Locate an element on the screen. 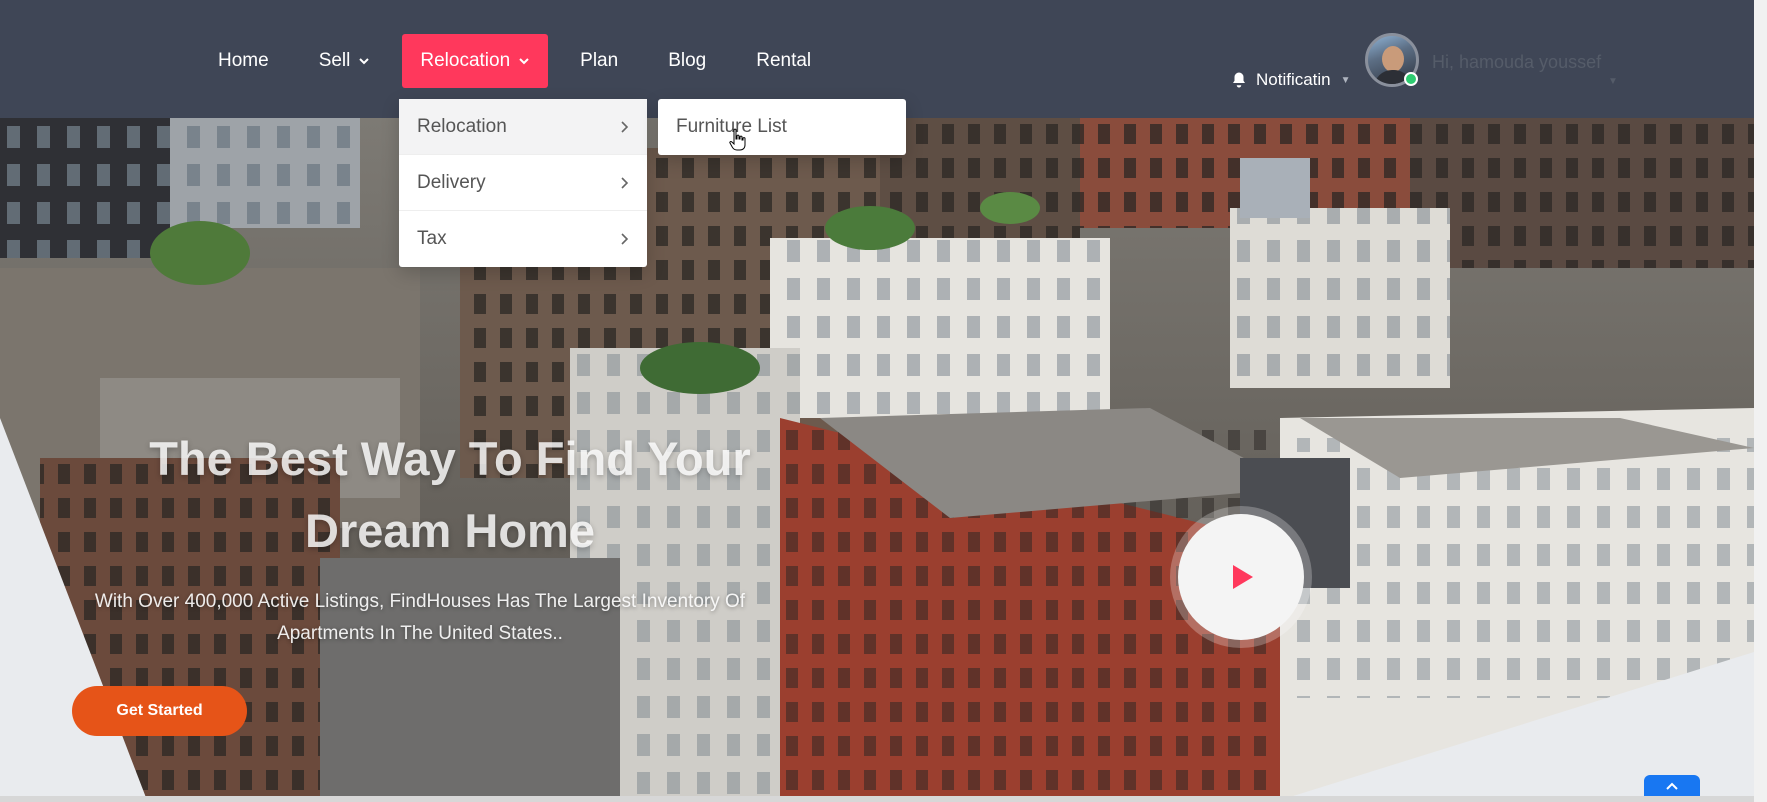 The image size is (1767, 802). play-icon is located at coordinates (1243, 577).